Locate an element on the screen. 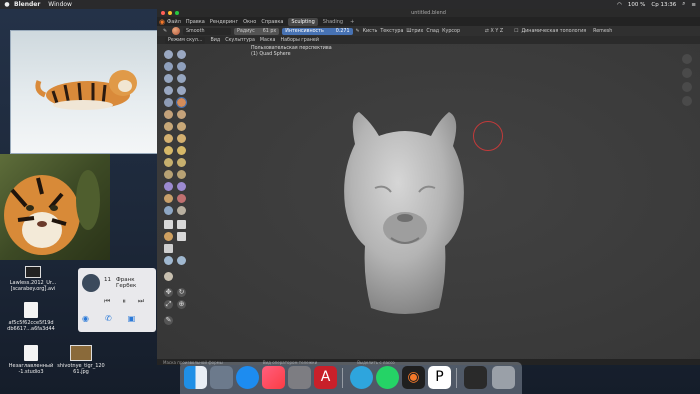 This screenshot has width=700, height=394. rotate-tool-icon: ↻ is located at coordinates (181, 292).